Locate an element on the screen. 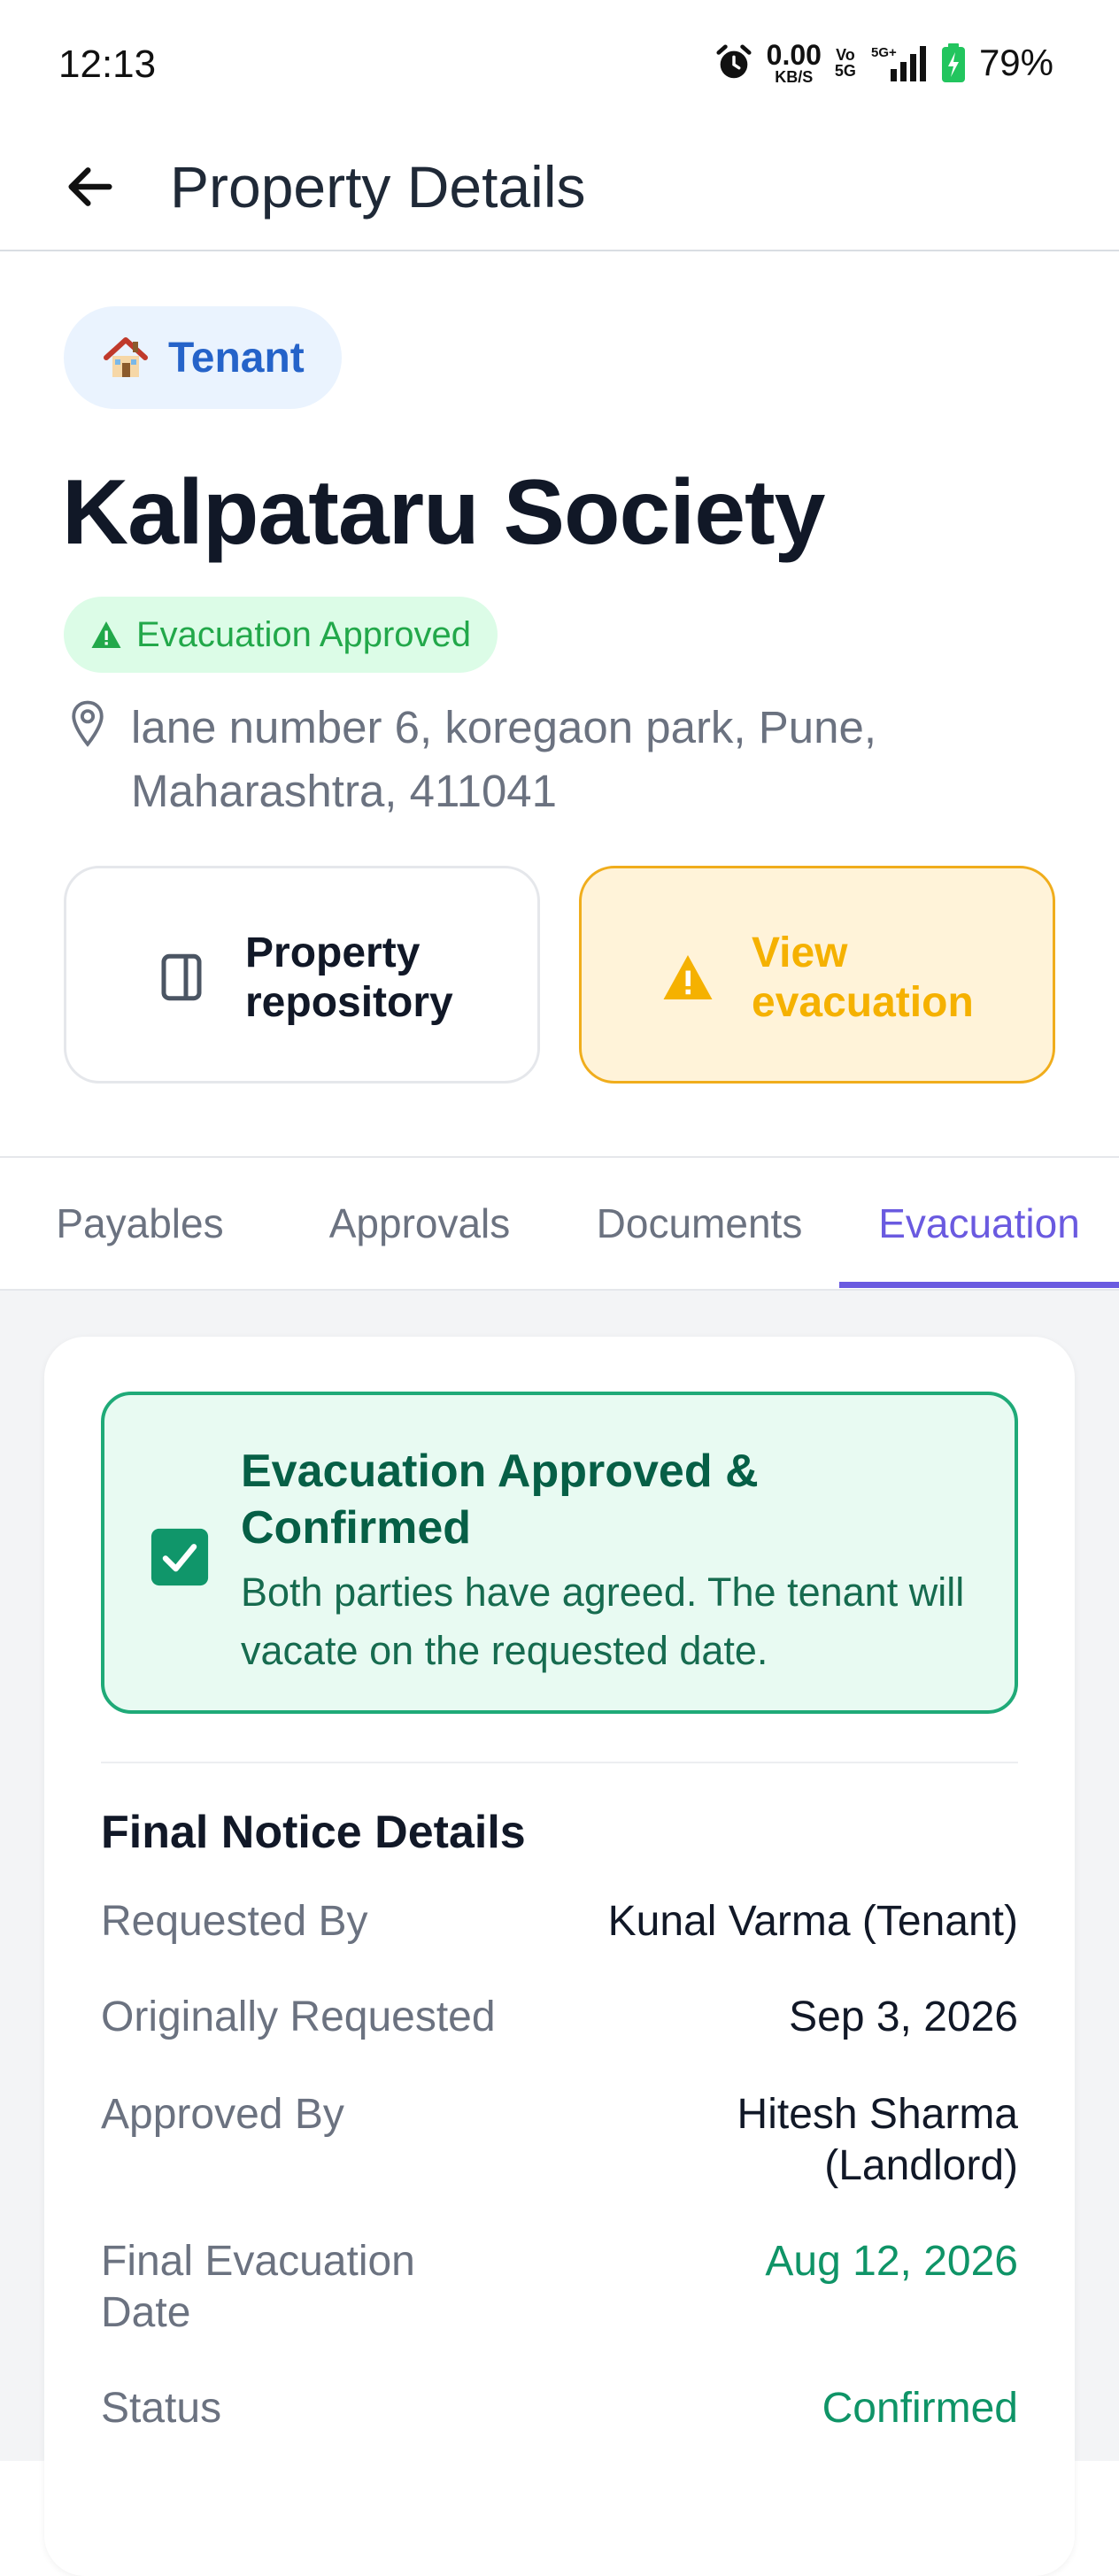 The width and height of the screenshot is (1119, 2576). signal-icon: 5G+ is located at coordinates (898, 63).